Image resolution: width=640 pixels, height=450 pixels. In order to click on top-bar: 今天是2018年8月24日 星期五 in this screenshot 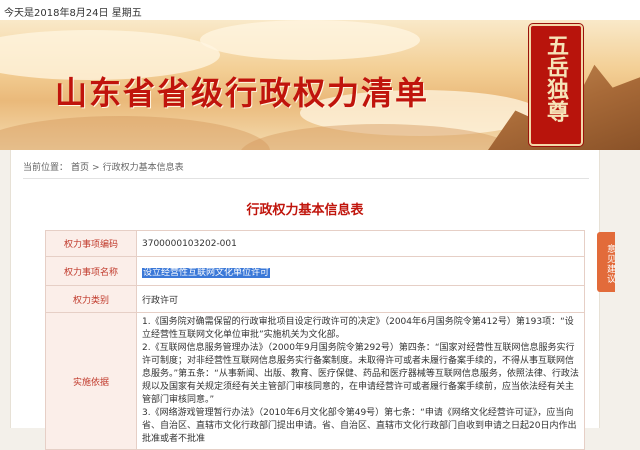, I will do `click(320, 10)`.